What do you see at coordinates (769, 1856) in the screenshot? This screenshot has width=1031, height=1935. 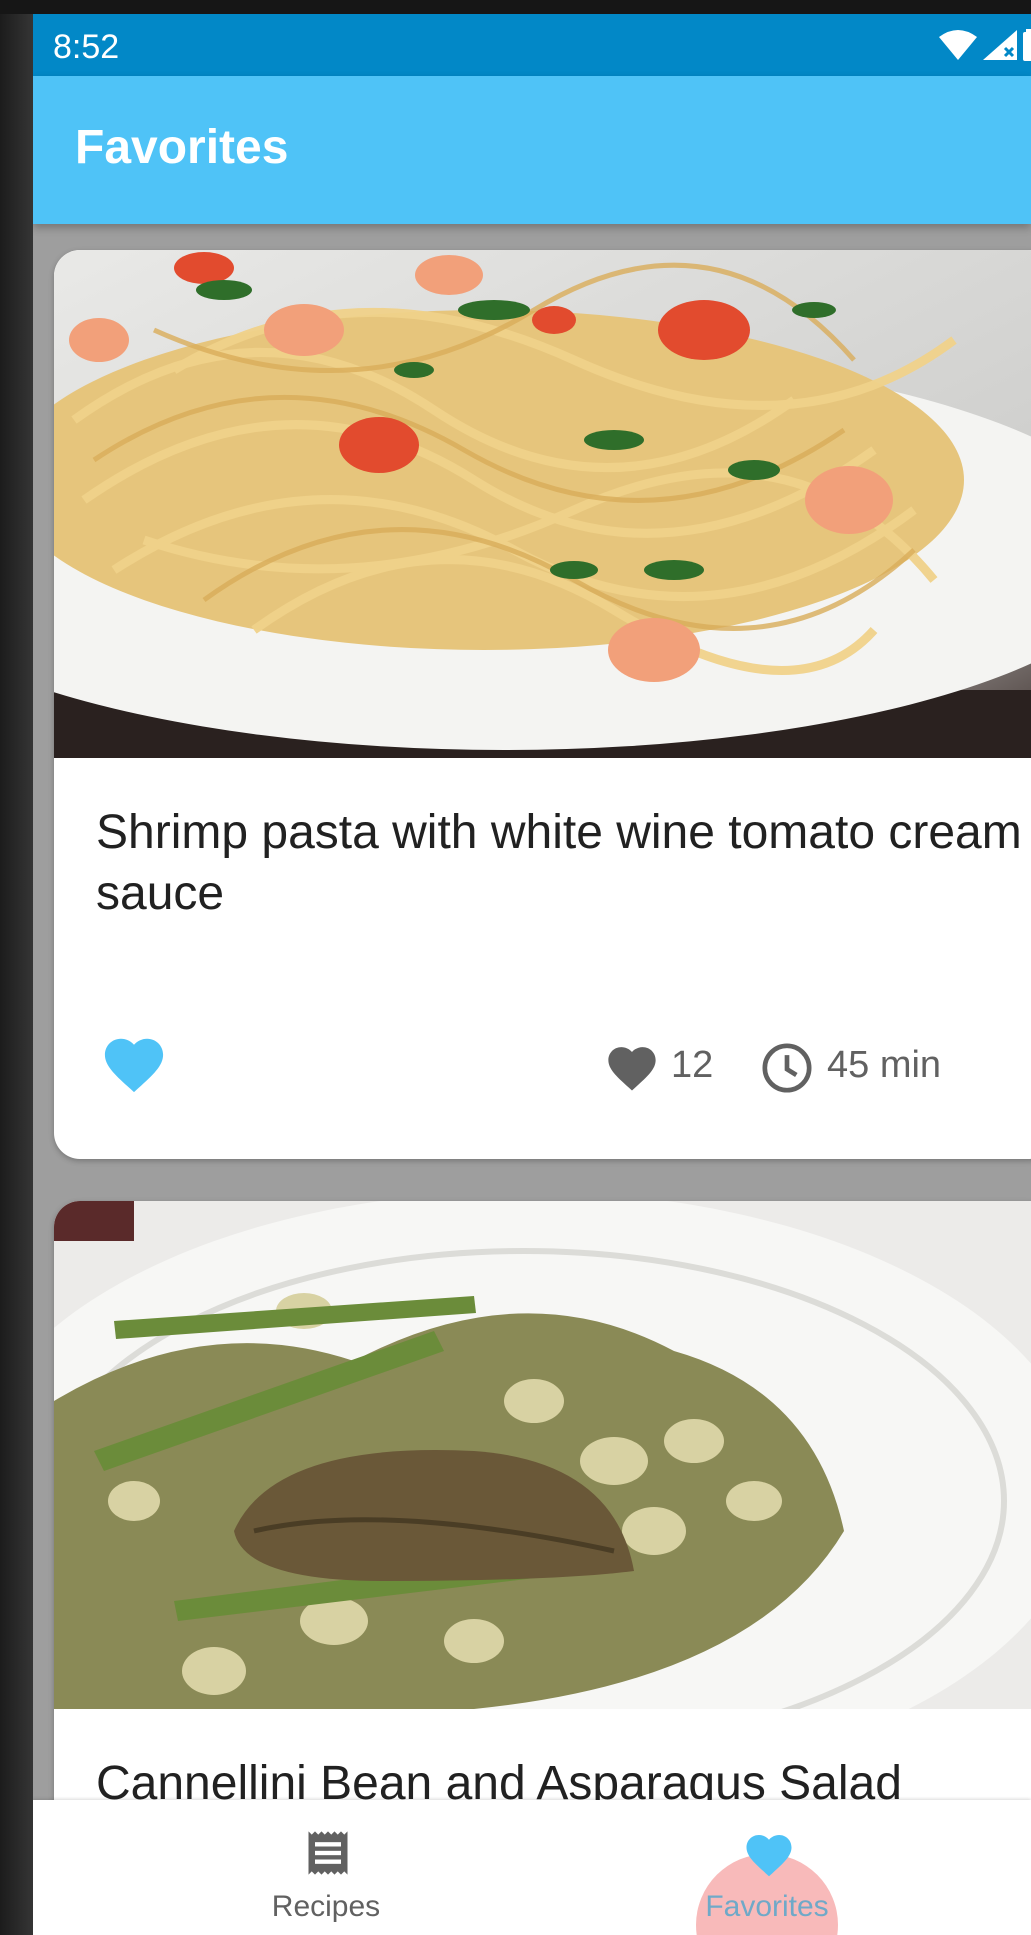 I see `heart-icon` at bounding box center [769, 1856].